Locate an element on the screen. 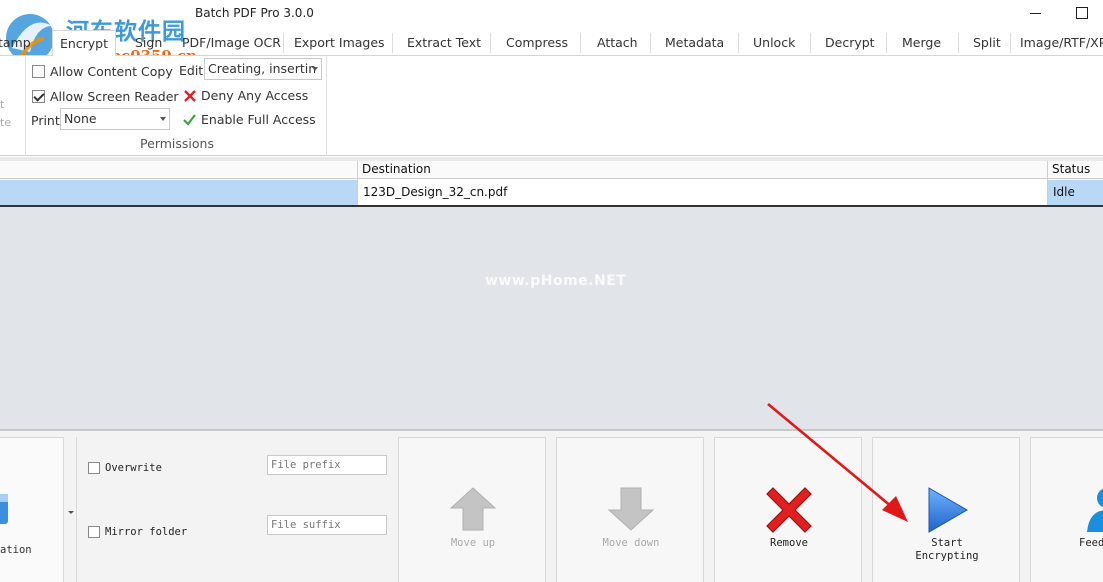 This screenshot has height=582, width=1103. deny-any-access-button: Deny Any Access is located at coordinates (246, 95).